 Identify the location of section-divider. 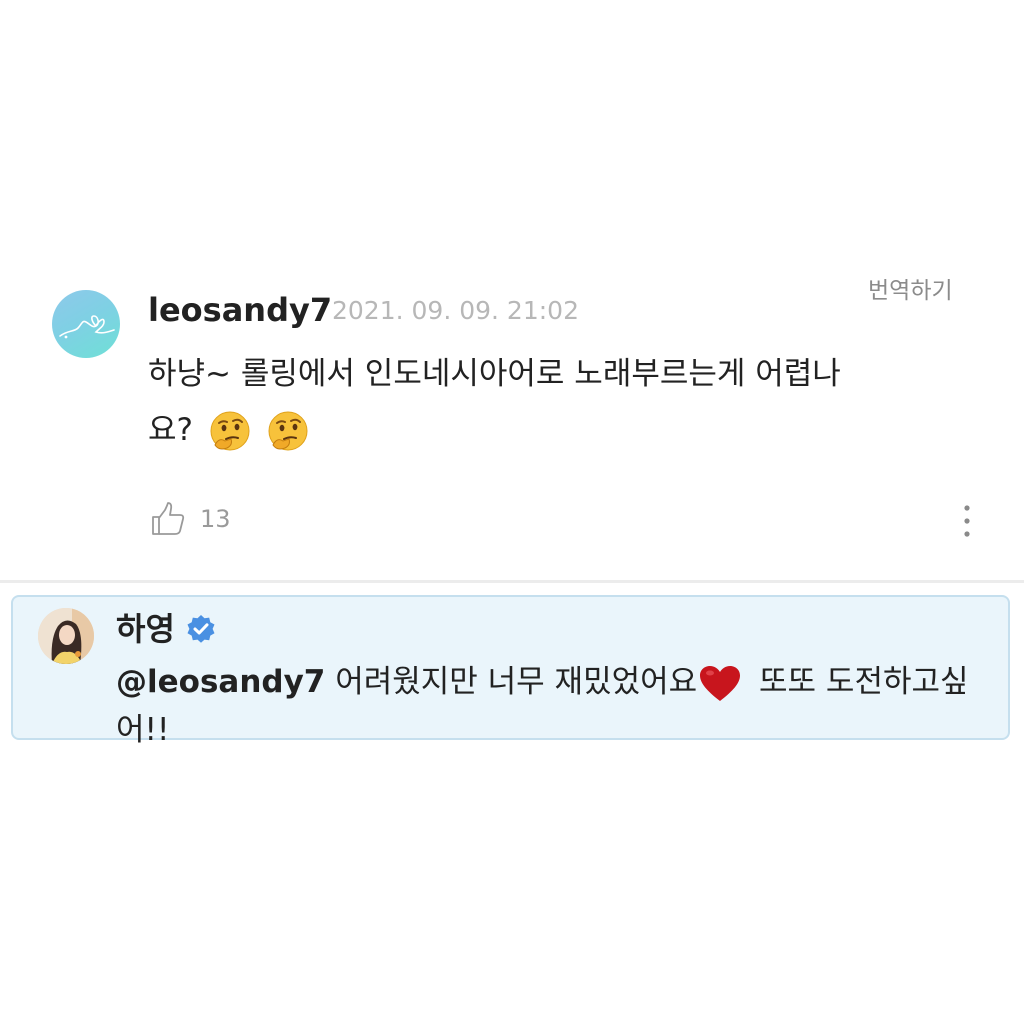
(512, 581).